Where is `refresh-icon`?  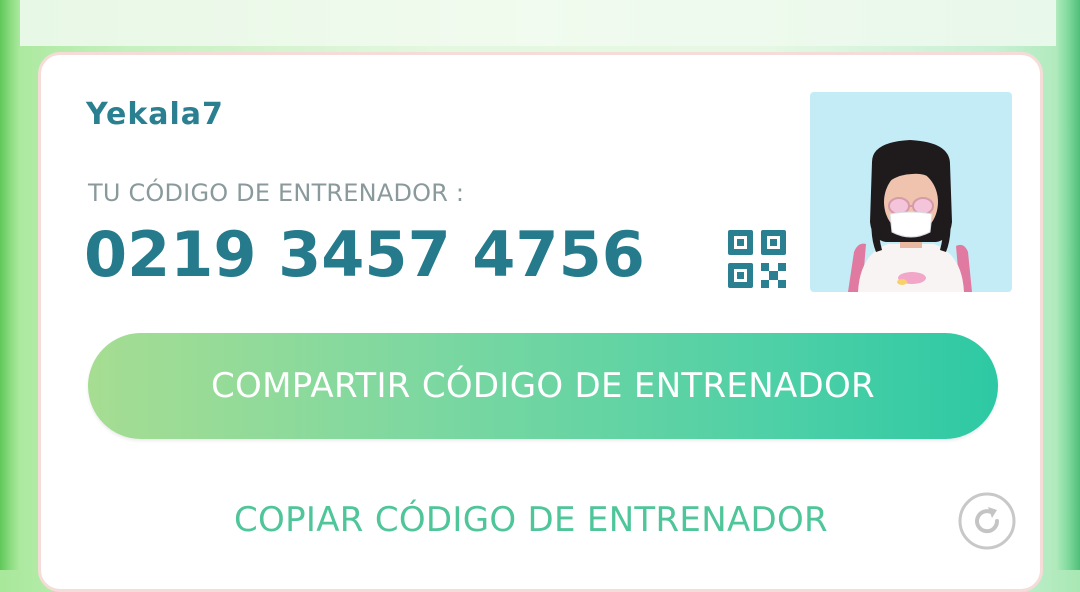
refresh-icon is located at coordinates (987, 521).